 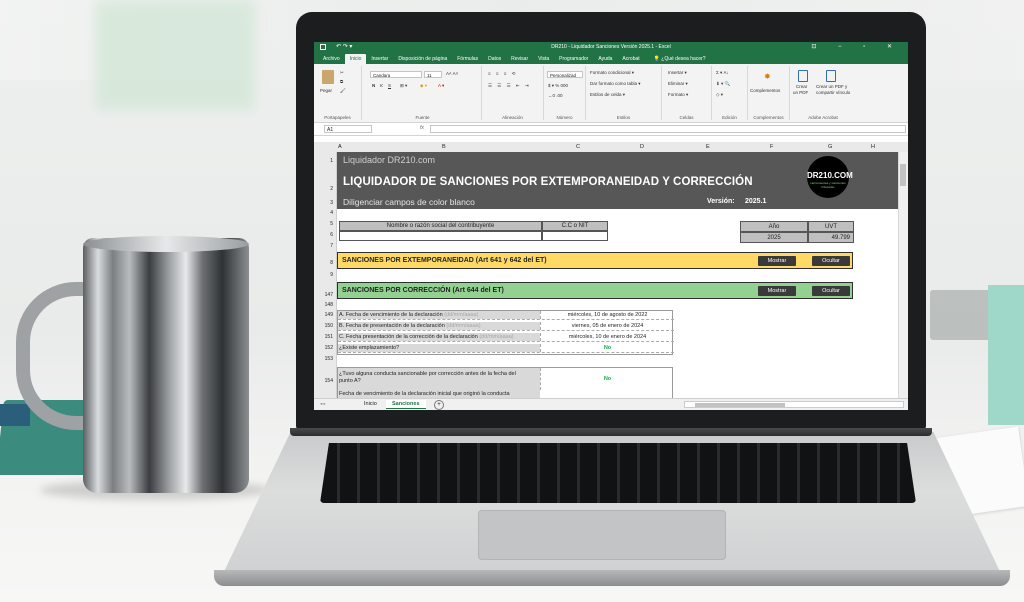 I want to click on row-header: 4, so click(x=331, y=213).